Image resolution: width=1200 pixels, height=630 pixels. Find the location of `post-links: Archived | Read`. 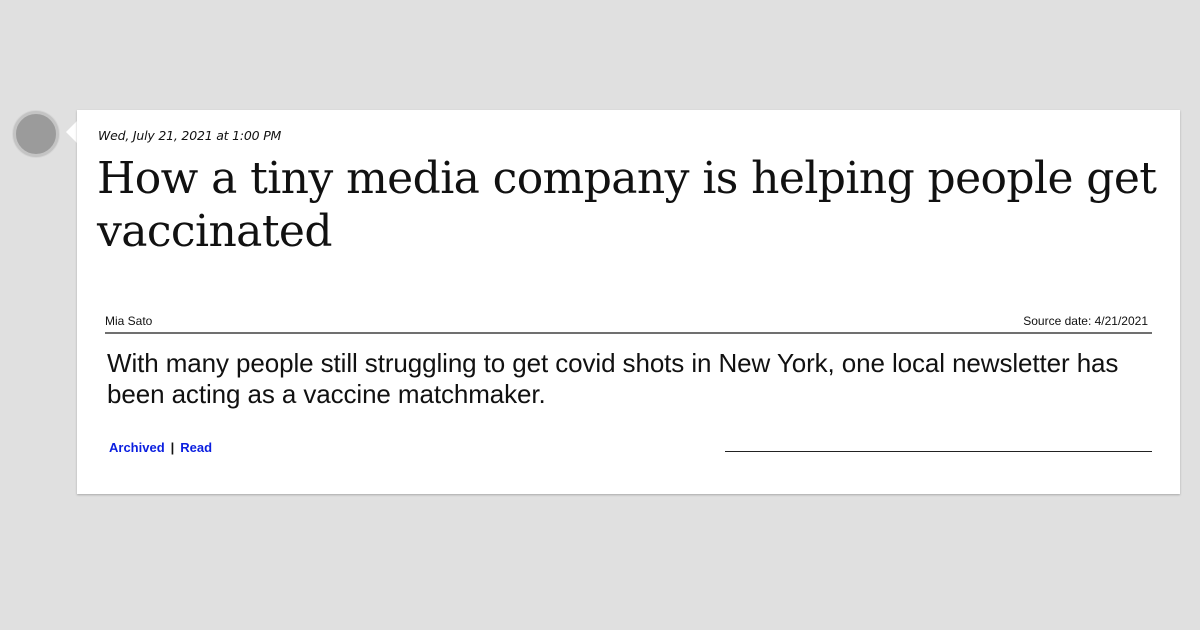

post-links: Archived | Read is located at coordinates (160, 447).